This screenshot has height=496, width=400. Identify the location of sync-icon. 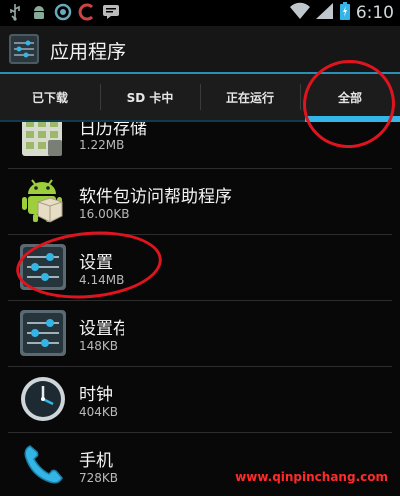
(63, 12).